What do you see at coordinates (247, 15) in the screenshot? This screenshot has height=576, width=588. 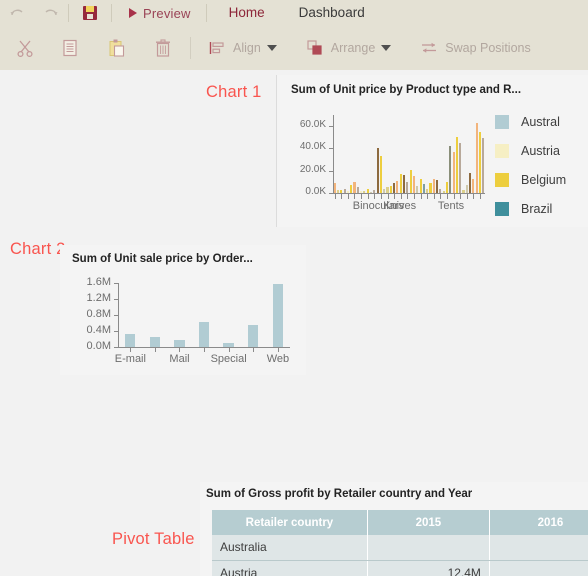 I see `tab-home: Home` at bounding box center [247, 15].